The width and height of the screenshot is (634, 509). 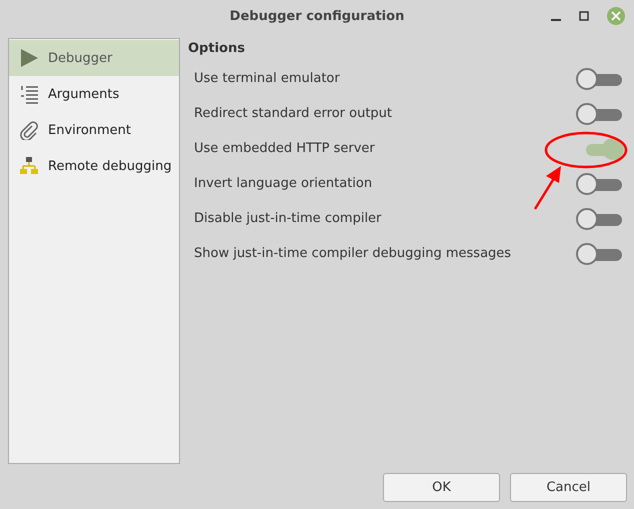 What do you see at coordinates (584, 16) in the screenshot?
I see `maximize-icon` at bounding box center [584, 16].